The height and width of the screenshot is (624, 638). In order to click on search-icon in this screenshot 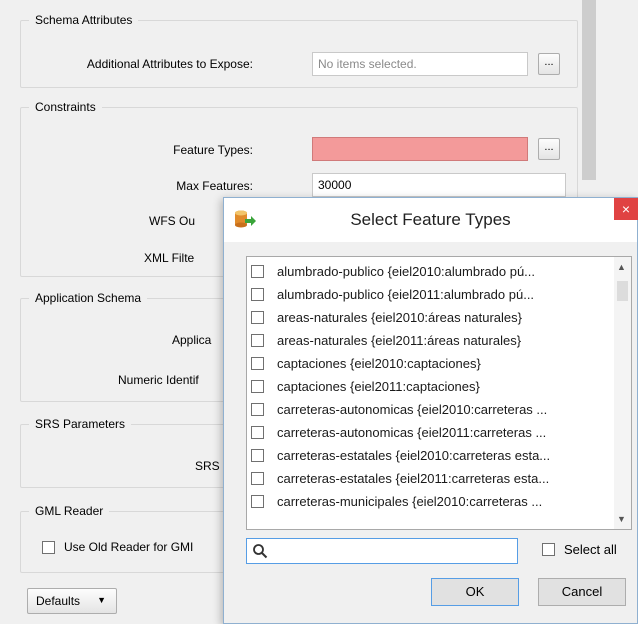, I will do `click(260, 551)`.